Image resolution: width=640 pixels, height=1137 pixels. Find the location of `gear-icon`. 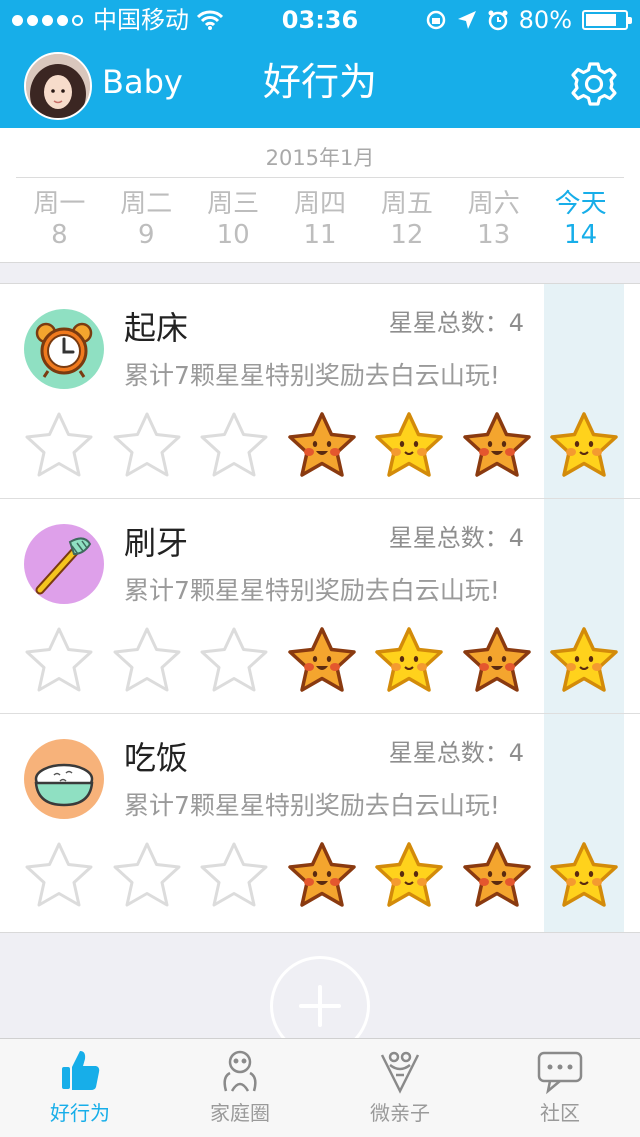

gear-icon is located at coordinates (594, 84).